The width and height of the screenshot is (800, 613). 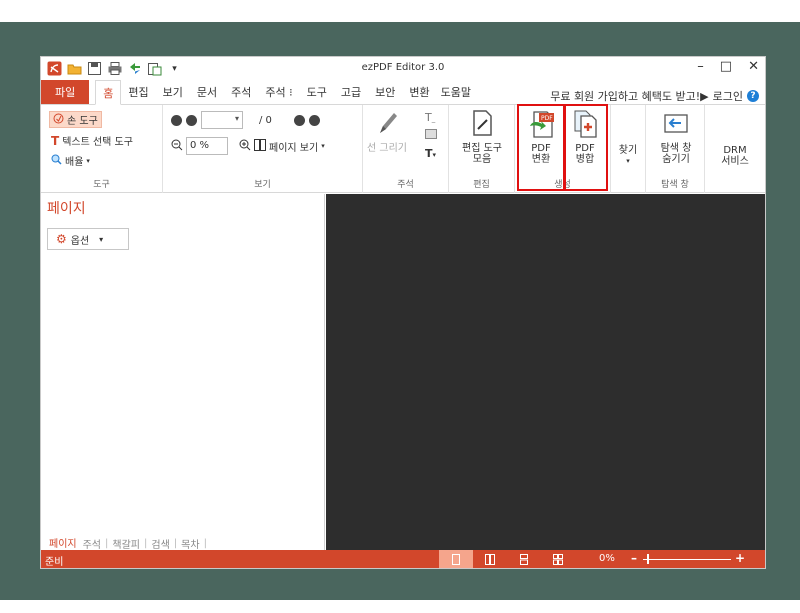 What do you see at coordinates (385, 92) in the screenshot?
I see `tab-security: 보안` at bounding box center [385, 92].